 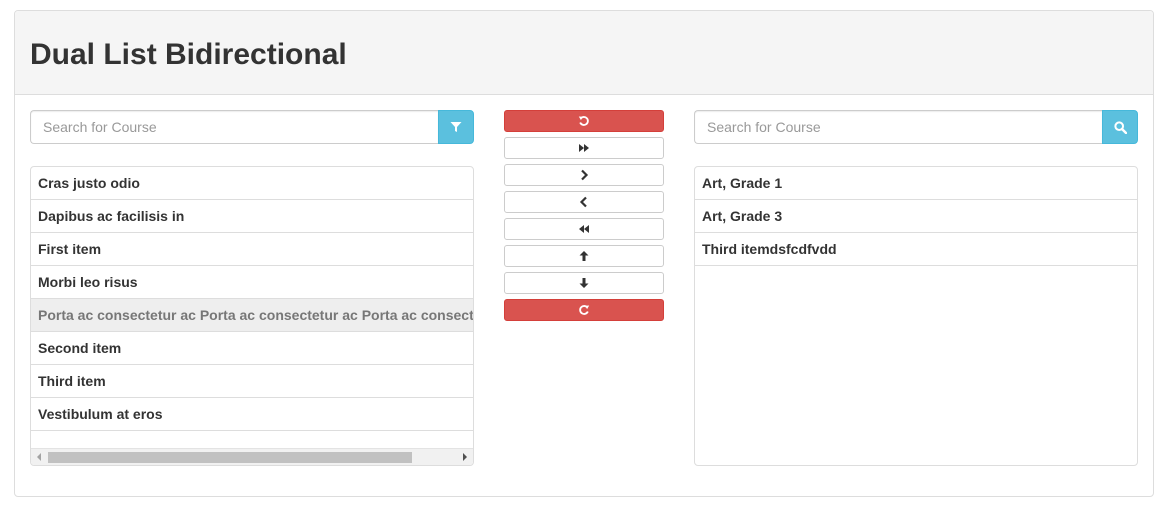 I want to click on filter-icon, so click(x=456, y=127).